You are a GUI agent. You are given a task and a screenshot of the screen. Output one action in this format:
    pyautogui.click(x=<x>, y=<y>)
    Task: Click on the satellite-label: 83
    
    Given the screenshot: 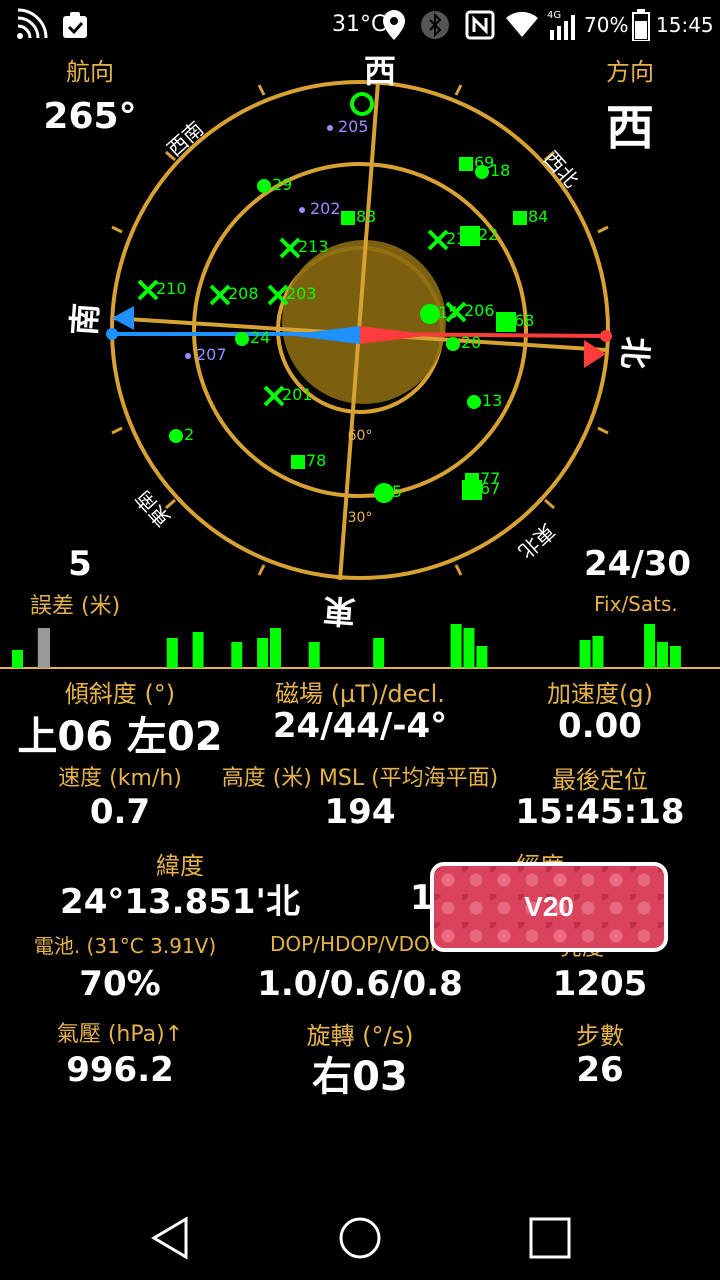 What is the action you would take?
    pyautogui.click(x=366, y=216)
    